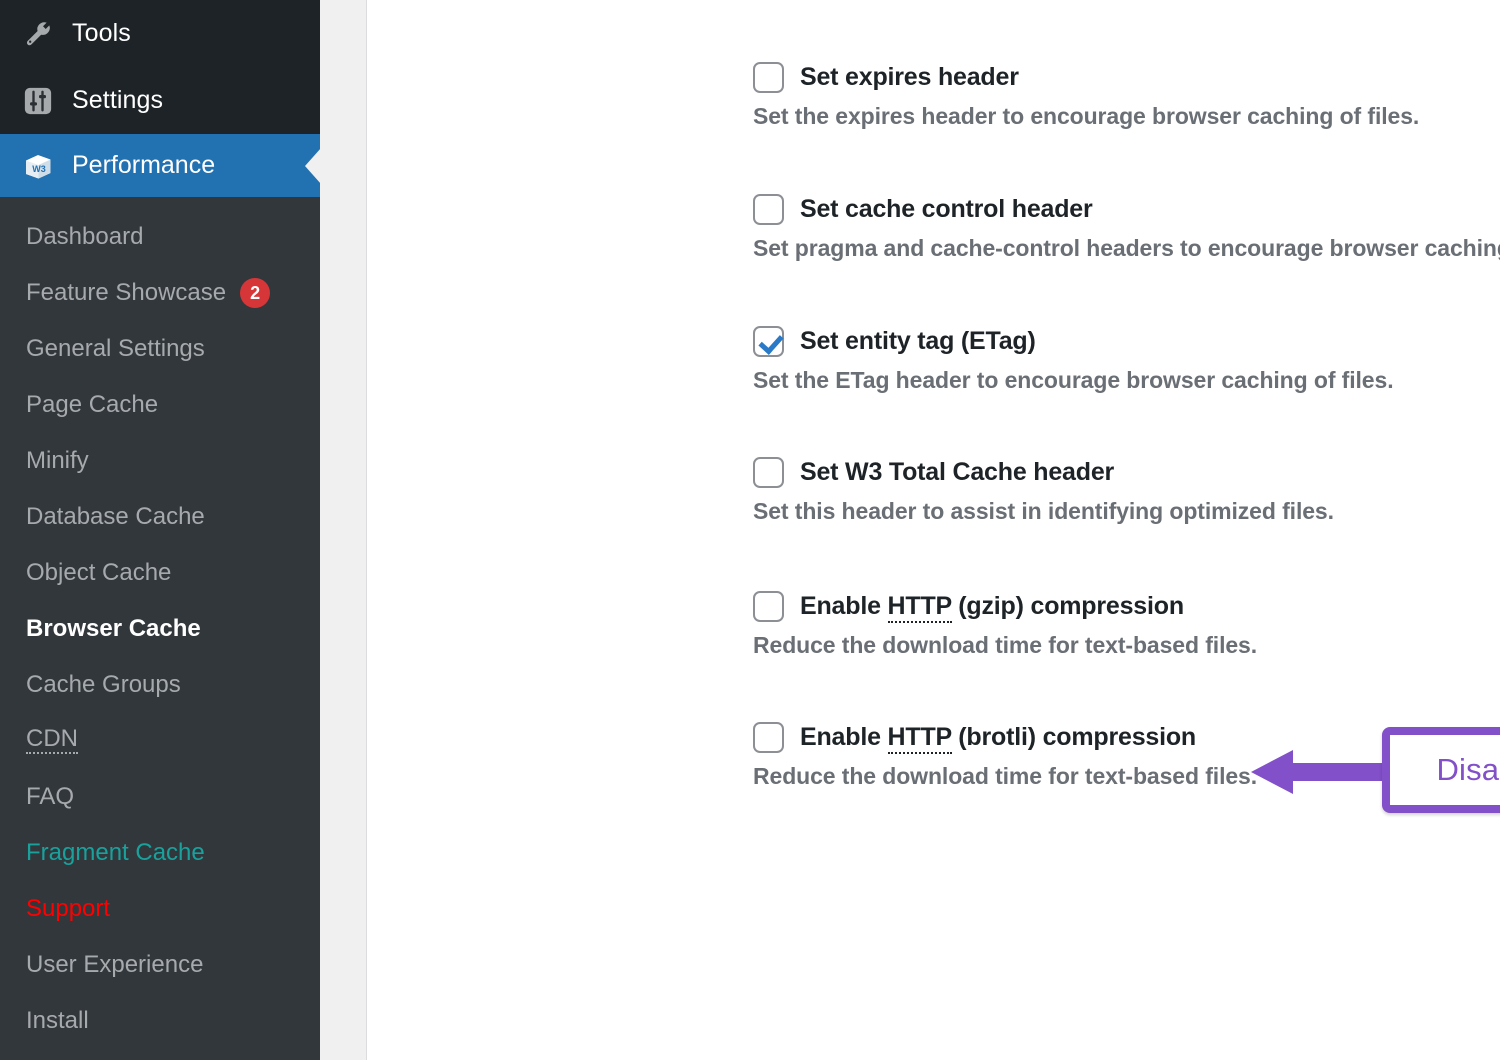 This screenshot has width=1500, height=1060. I want to click on annotation-arrow-icon, so click(1319, 772).